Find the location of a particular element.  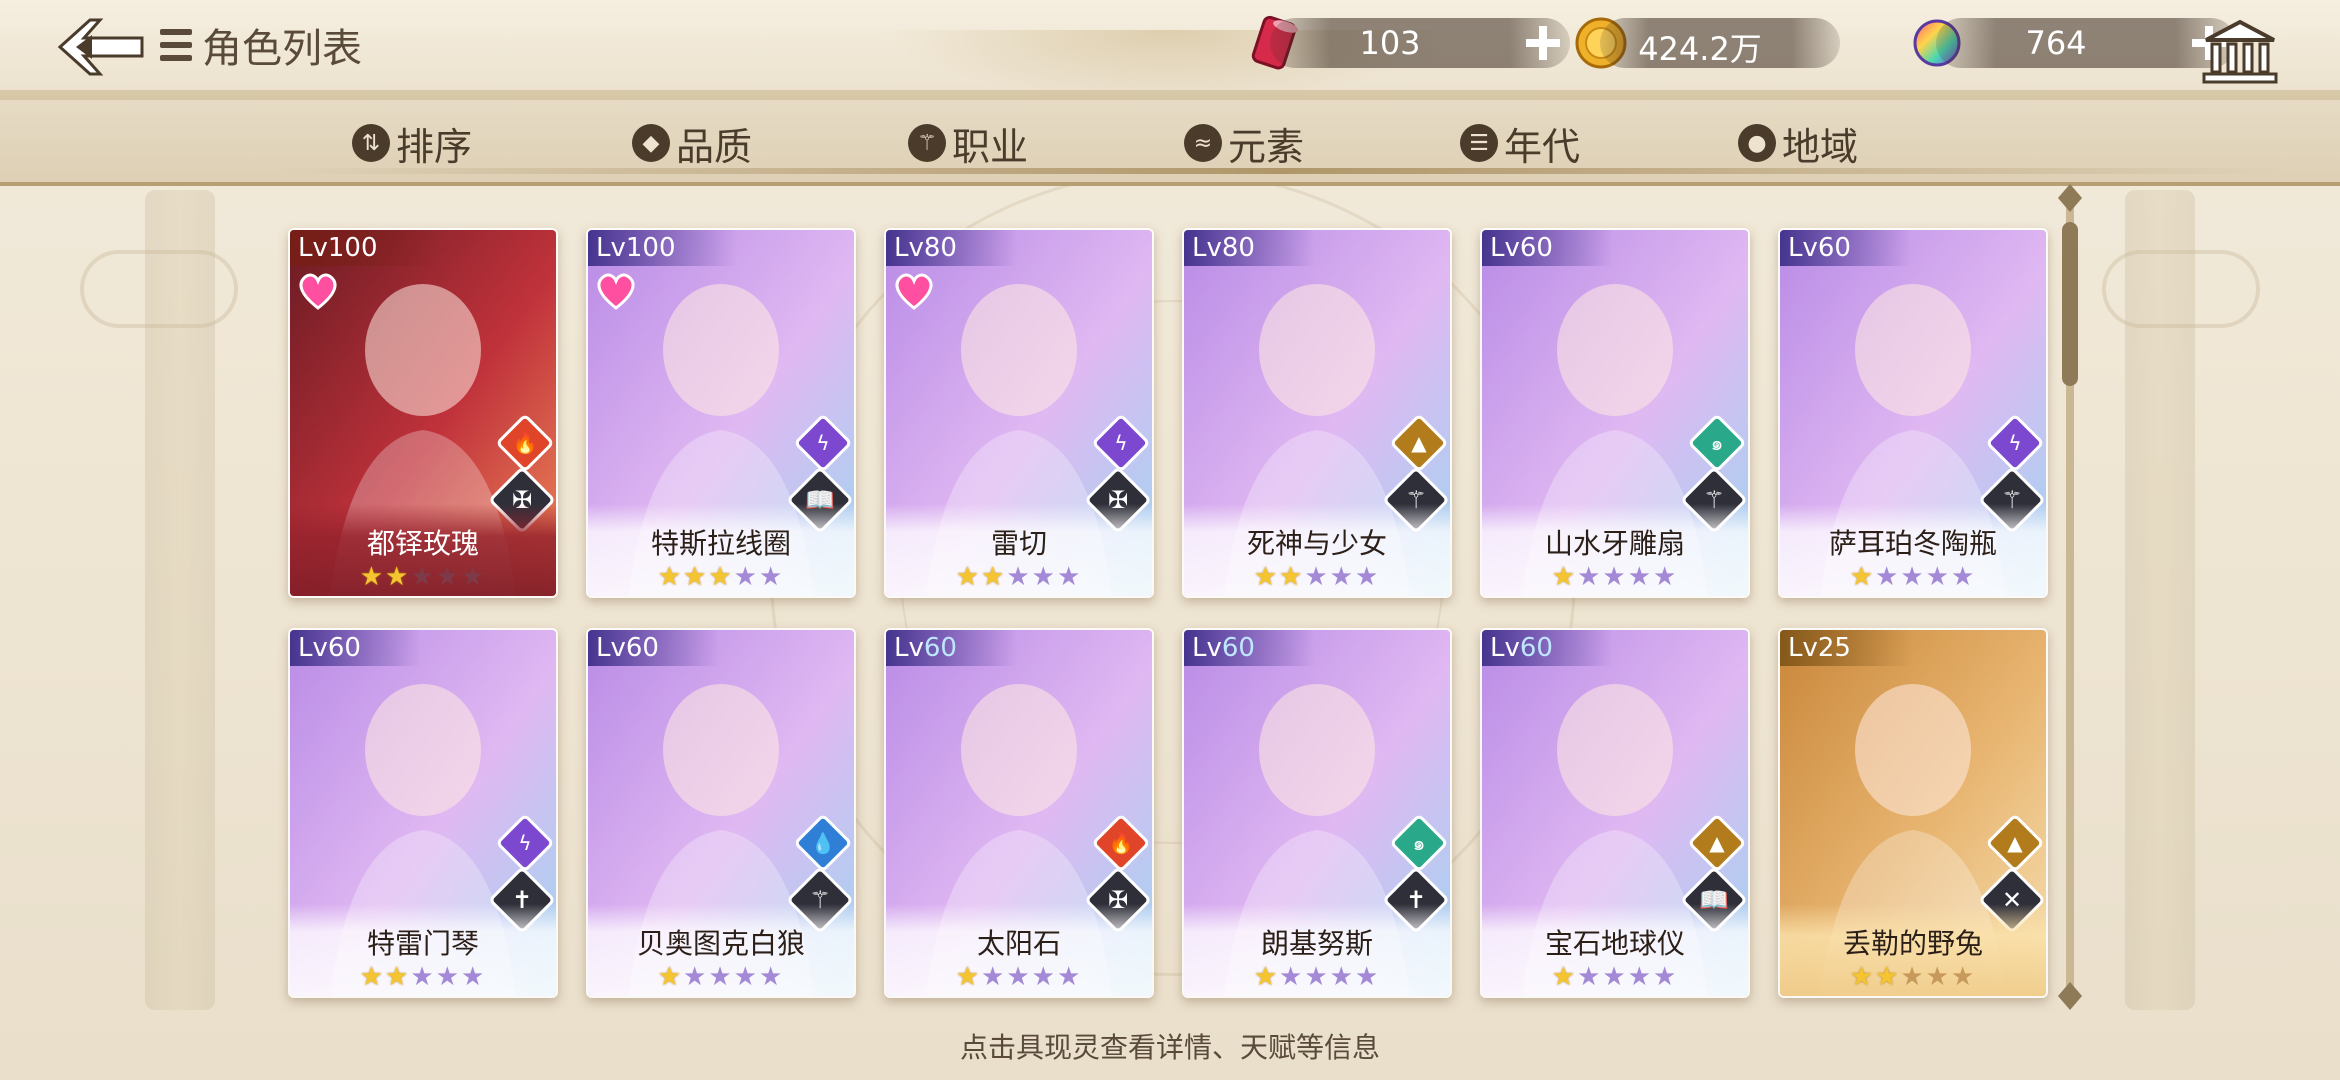

filter-element: ≈ 元素 is located at coordinates (1244, 143).